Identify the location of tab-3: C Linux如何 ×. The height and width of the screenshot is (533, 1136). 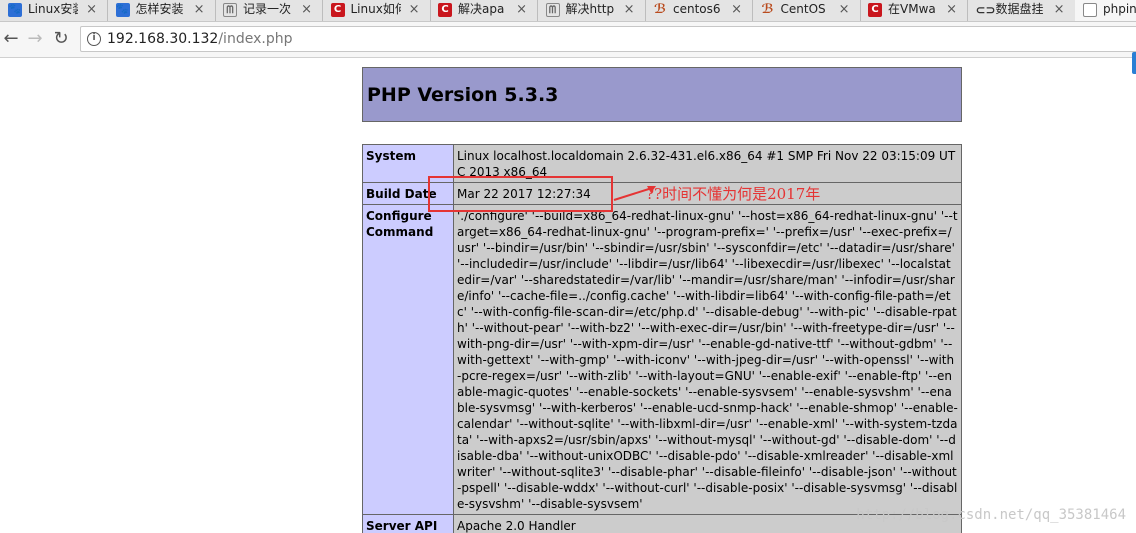
(377, 10).